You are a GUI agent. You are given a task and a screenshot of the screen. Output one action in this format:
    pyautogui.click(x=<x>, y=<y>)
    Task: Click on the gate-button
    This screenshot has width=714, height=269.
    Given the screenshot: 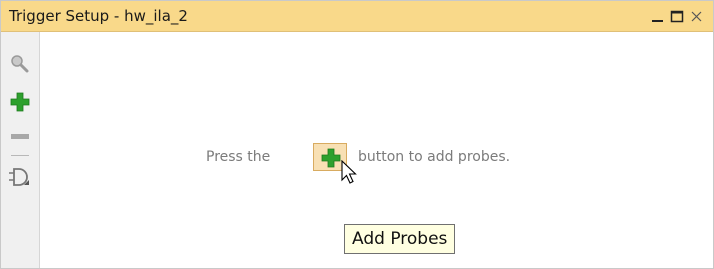 What is the action you would take?
    pyautogui.click(x=20, y=178)
    